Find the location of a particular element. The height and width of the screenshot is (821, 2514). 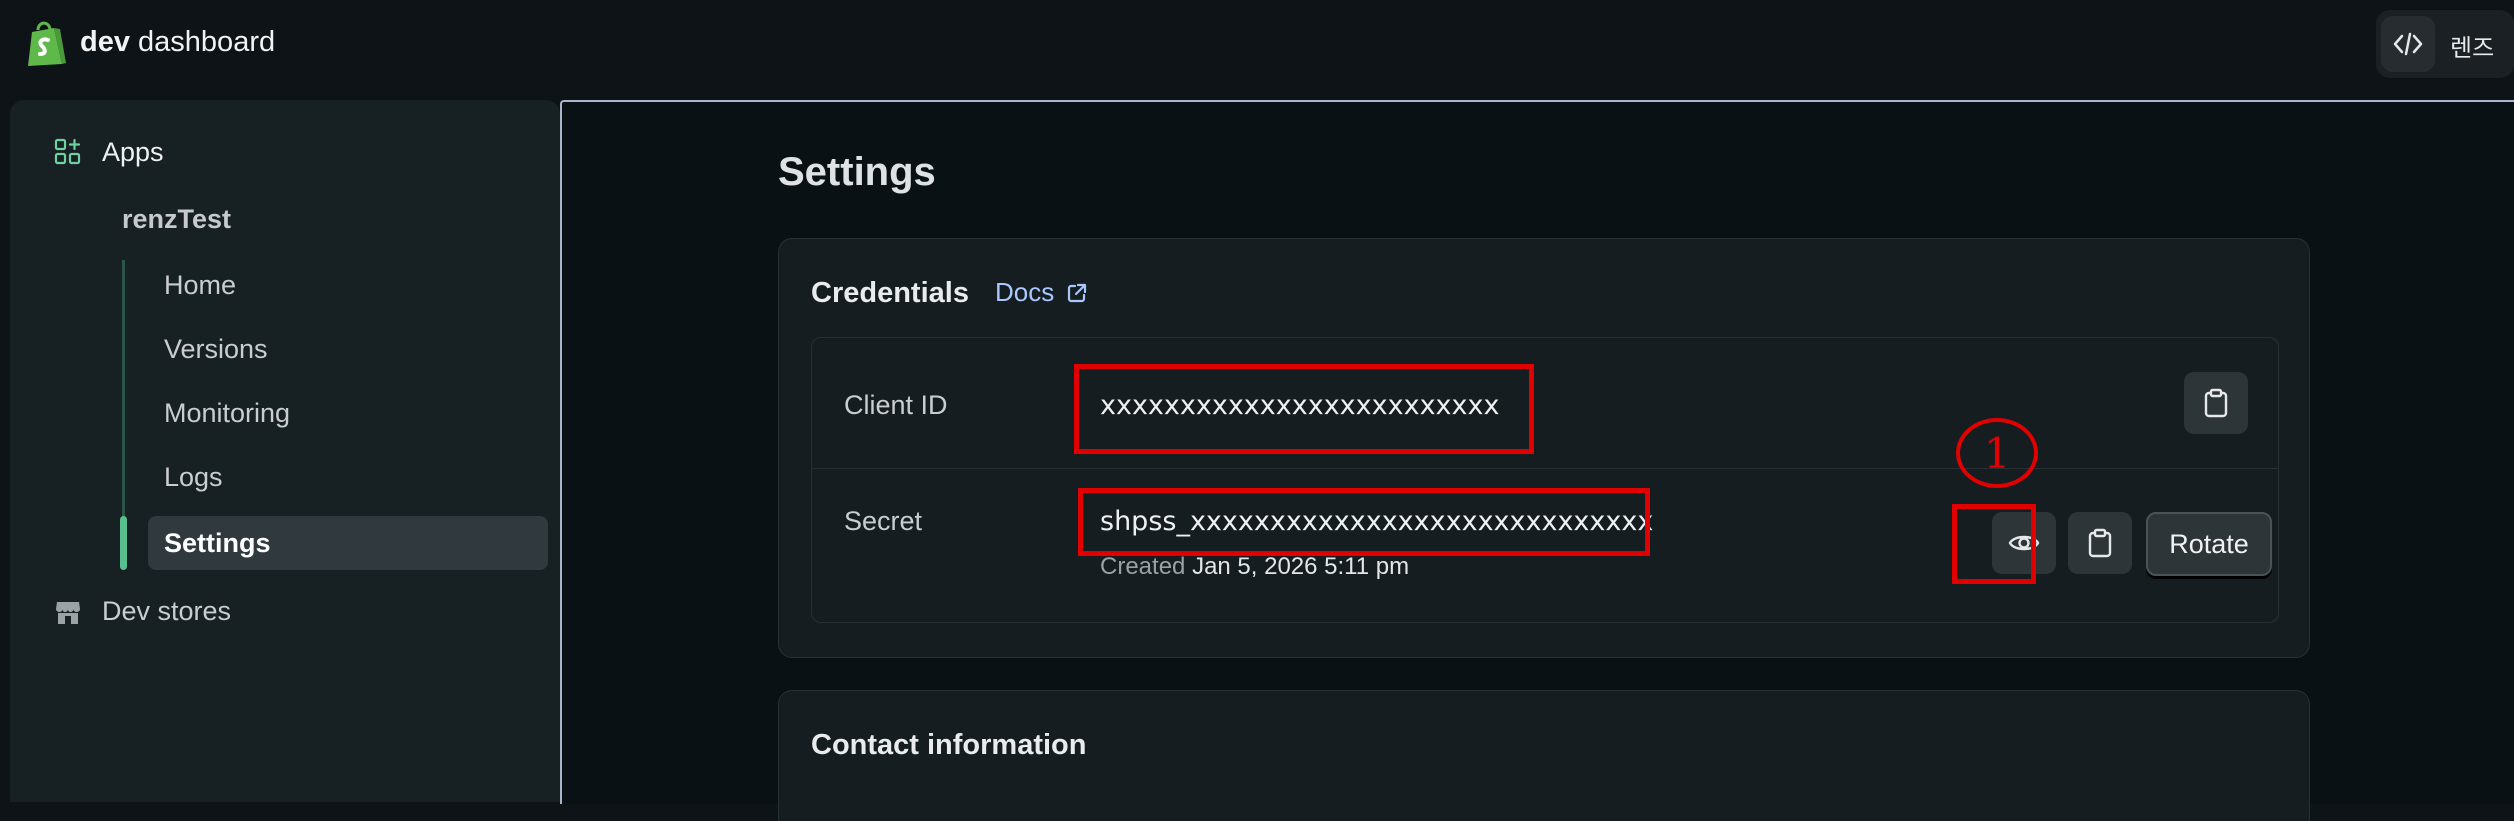

docs-link: Docs is located at coordinates (1041, 292).